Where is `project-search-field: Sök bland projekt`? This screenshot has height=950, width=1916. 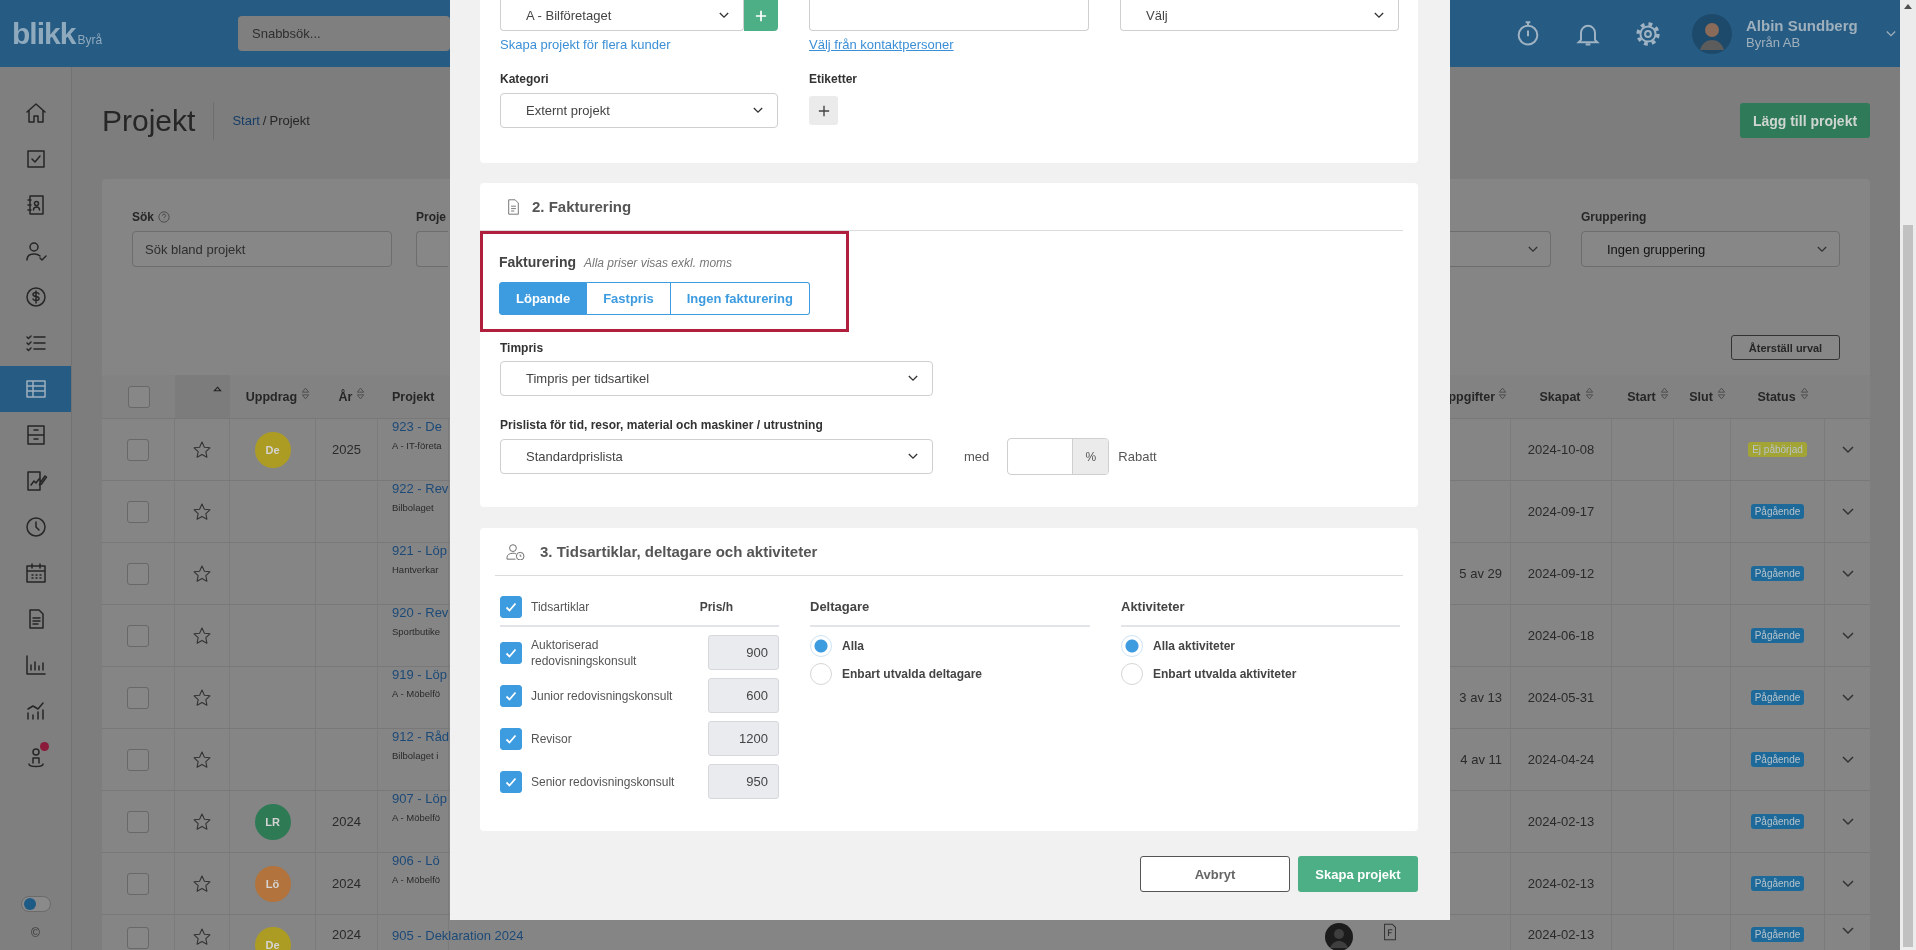 project-search-field: Sök bland projekt is located at coordinates (262, 249).